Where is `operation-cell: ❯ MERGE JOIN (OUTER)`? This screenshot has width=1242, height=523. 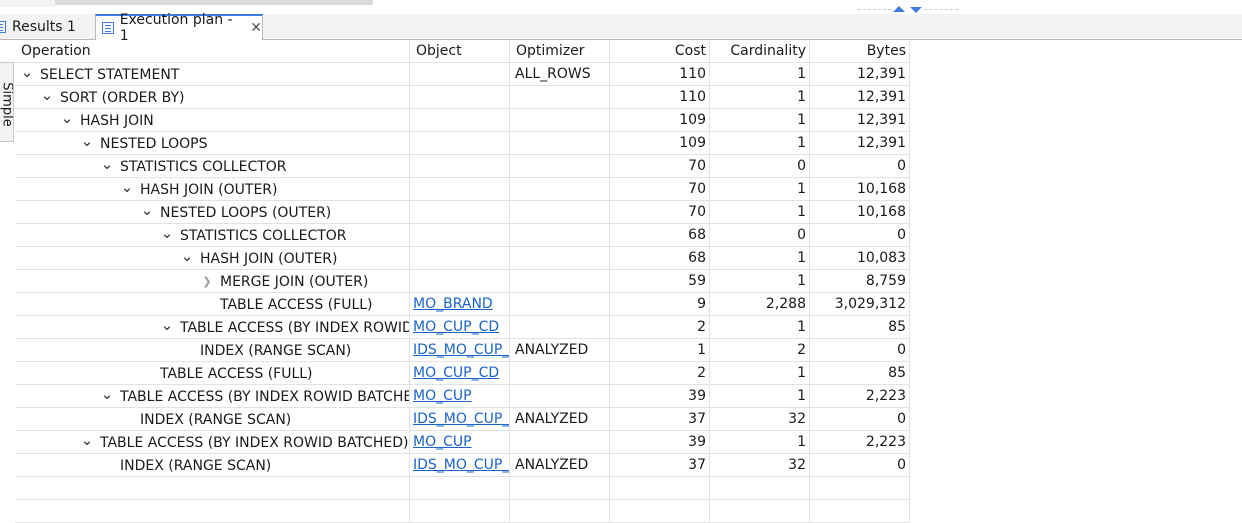
operation-cell: ❯ MERGE JOIN (OUTER) is located at coordinates (212, 281).